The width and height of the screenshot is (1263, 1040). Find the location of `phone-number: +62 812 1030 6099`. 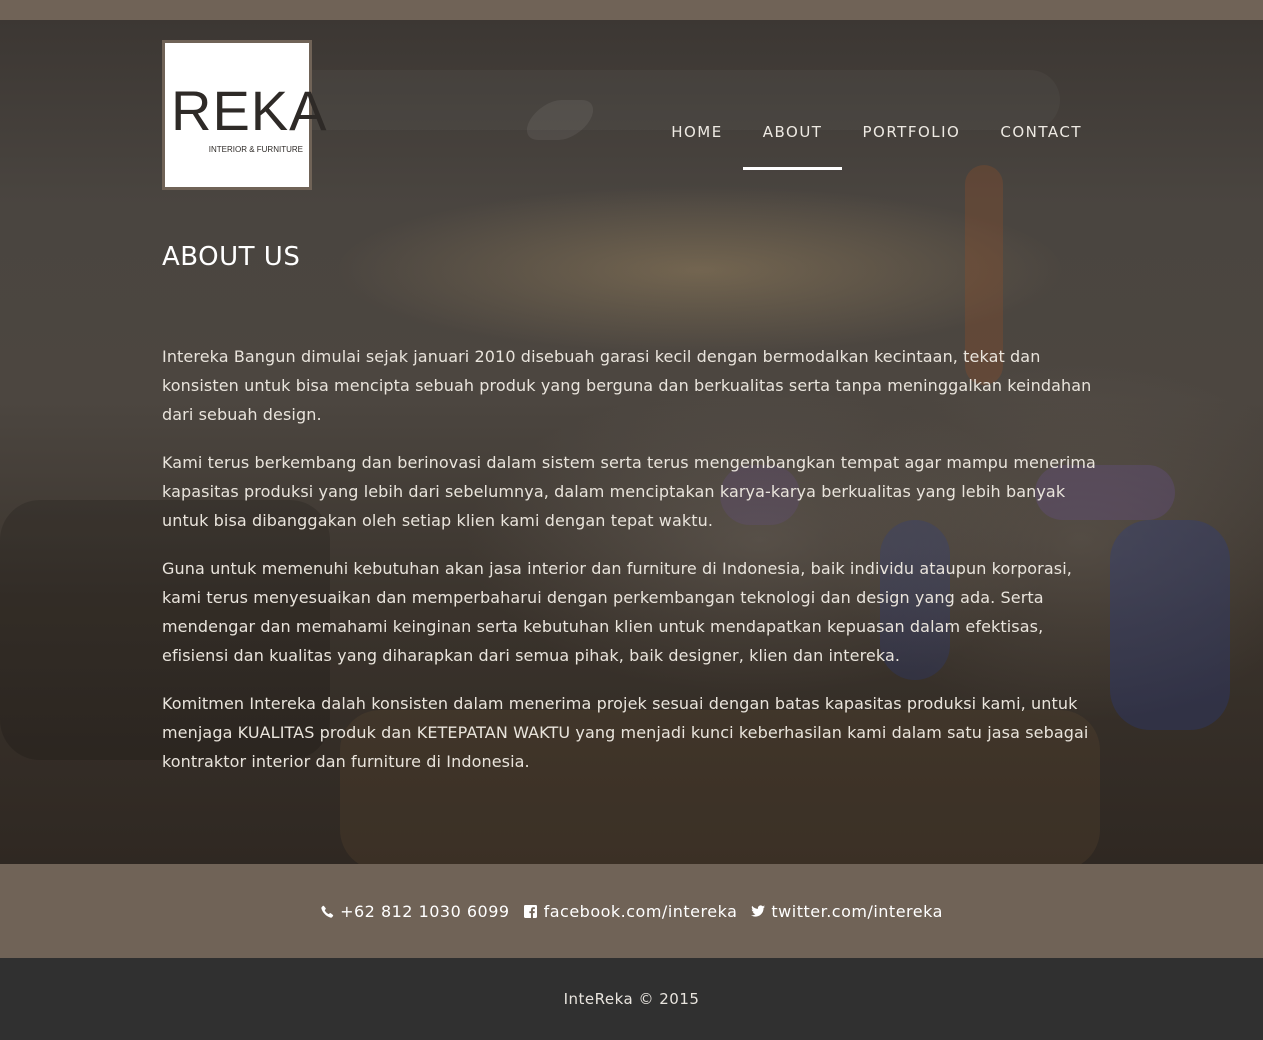

phone-number: +62 812 1030 6099 is located at coordinates (425, 911).